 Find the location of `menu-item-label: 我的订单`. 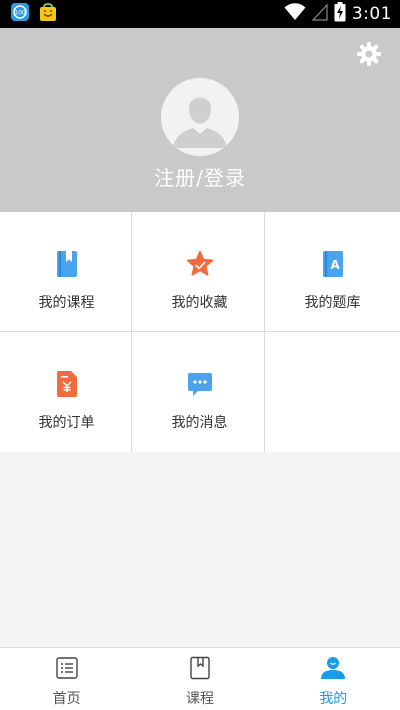

menu-item-label: 我的订单 is located at coordinates (66, 423).